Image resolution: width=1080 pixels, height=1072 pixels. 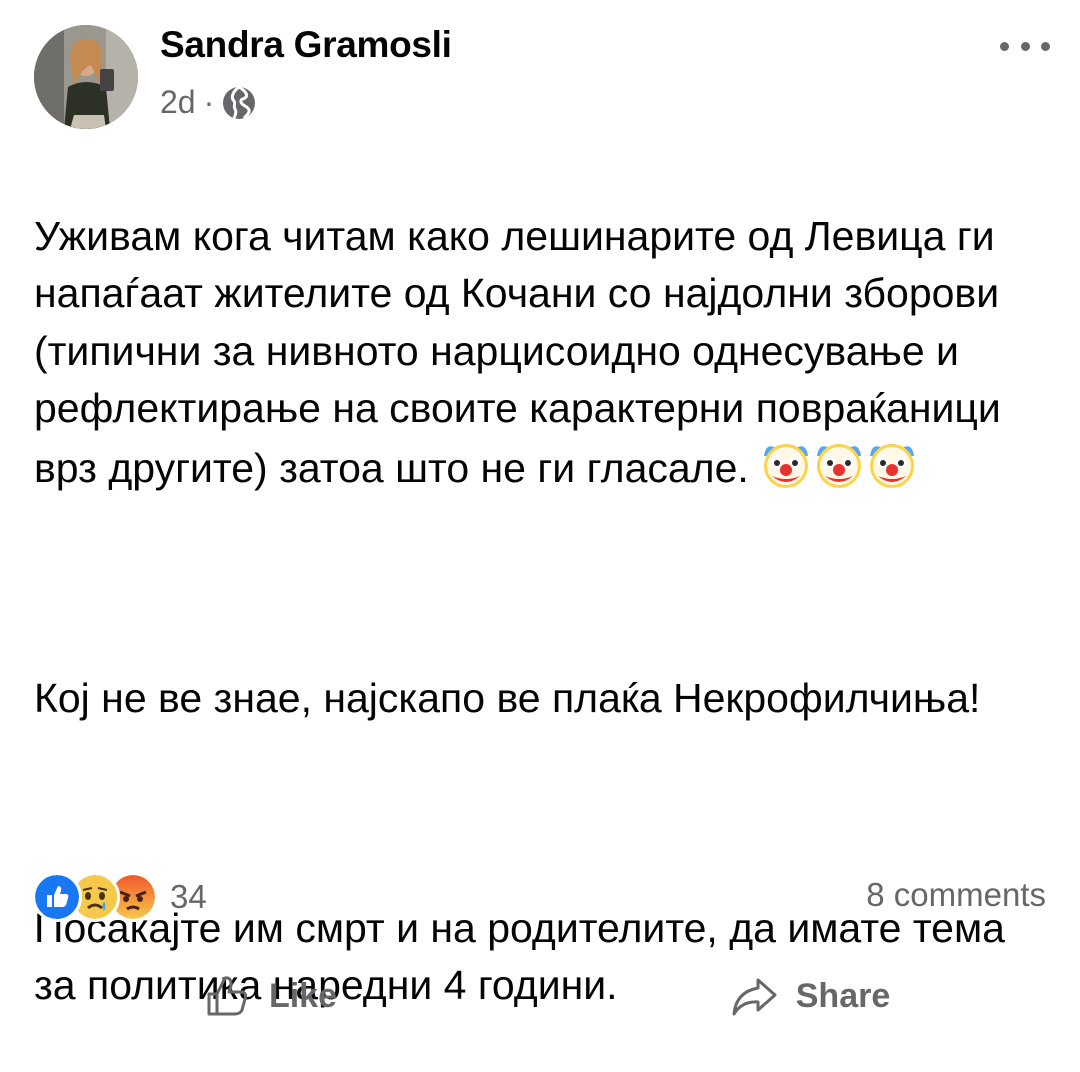 I want to click on avatar-photo, so click(x=86, y=77).